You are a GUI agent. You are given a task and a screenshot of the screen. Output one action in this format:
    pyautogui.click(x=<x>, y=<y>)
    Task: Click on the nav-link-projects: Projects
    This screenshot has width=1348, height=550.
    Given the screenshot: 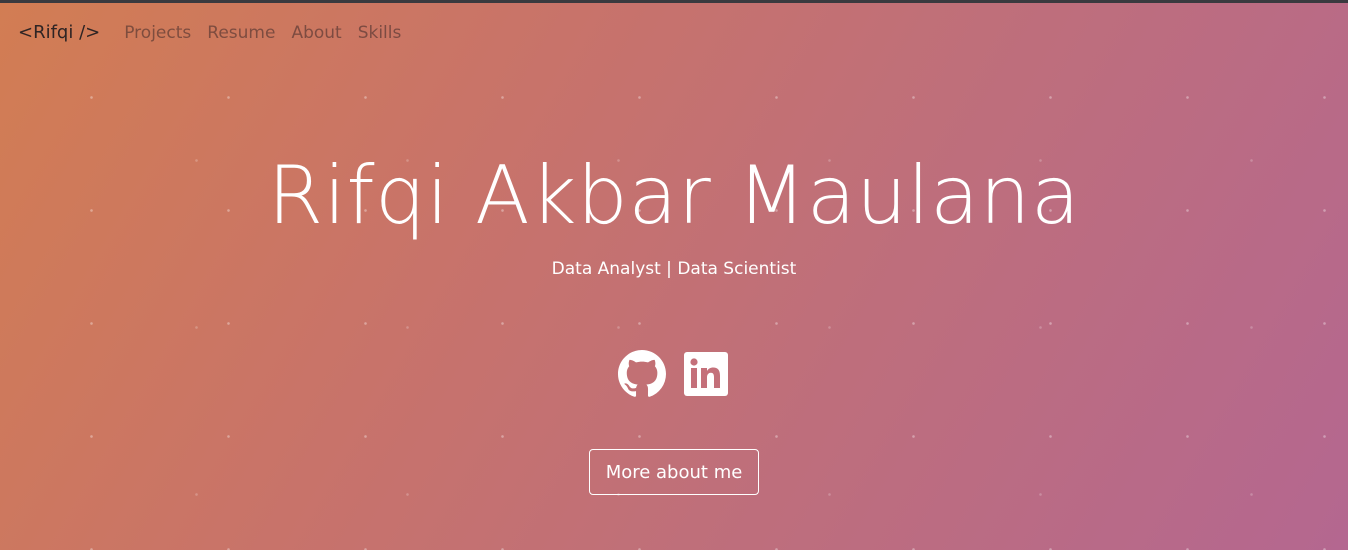 What is the action you would take?
    pyautogui.click(x=157, y=33)
    